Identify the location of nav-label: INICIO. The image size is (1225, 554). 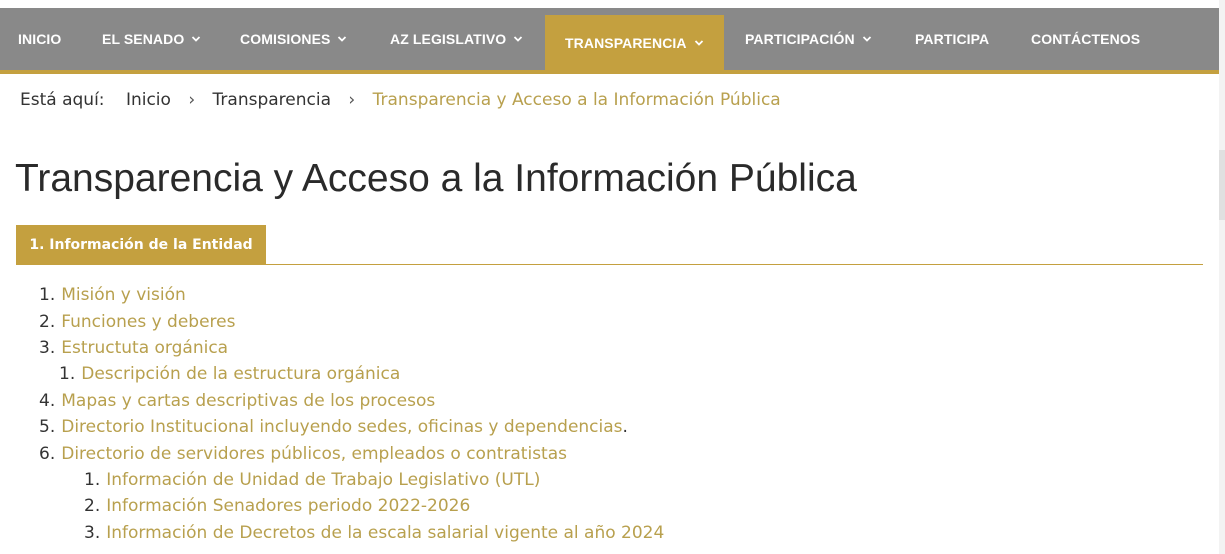
(40, 39).